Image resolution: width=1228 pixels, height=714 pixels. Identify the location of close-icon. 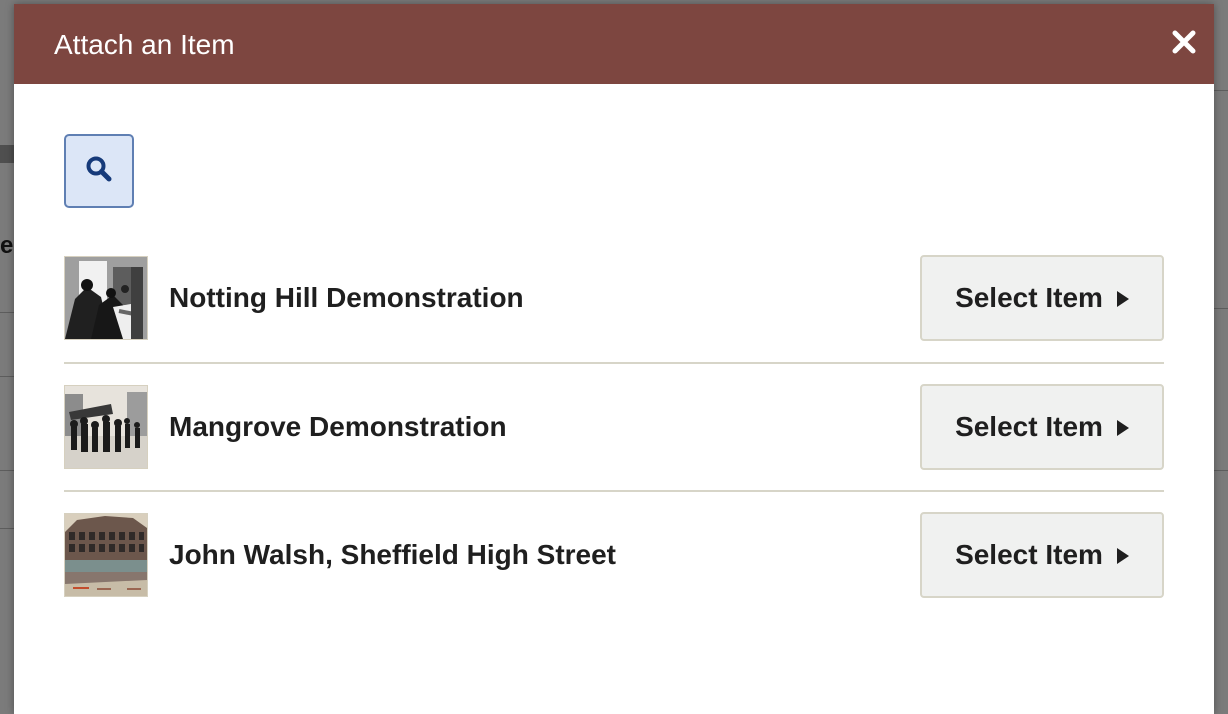
(1184, 42).